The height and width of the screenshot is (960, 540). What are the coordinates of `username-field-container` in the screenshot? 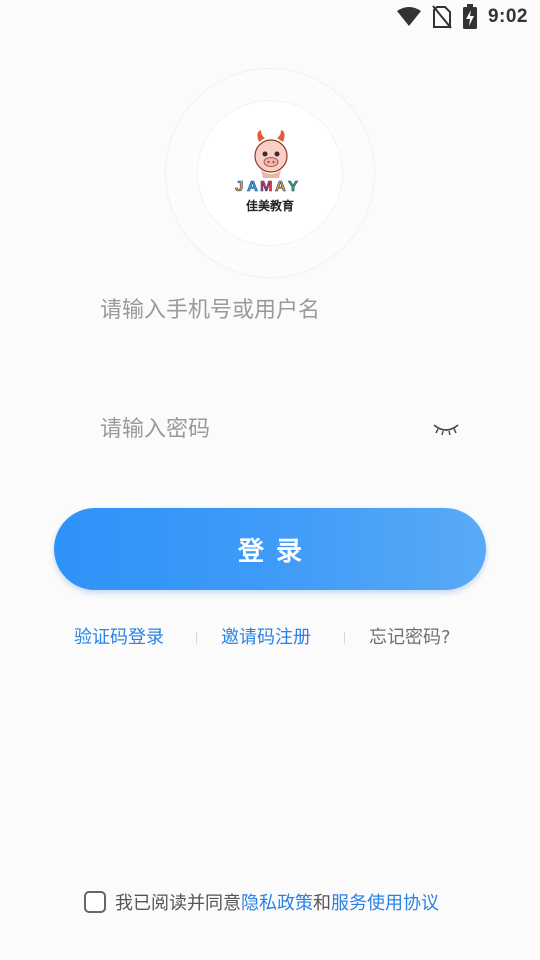 It's located at (285, 310).